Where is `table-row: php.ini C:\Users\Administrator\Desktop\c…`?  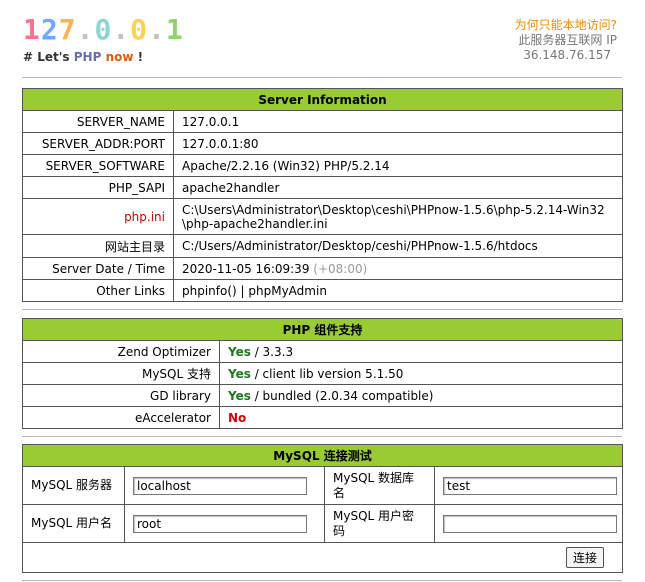
table-row: php.ini C:\Users\Administrator\Desktop\c… is located at coordinates (323, 216).